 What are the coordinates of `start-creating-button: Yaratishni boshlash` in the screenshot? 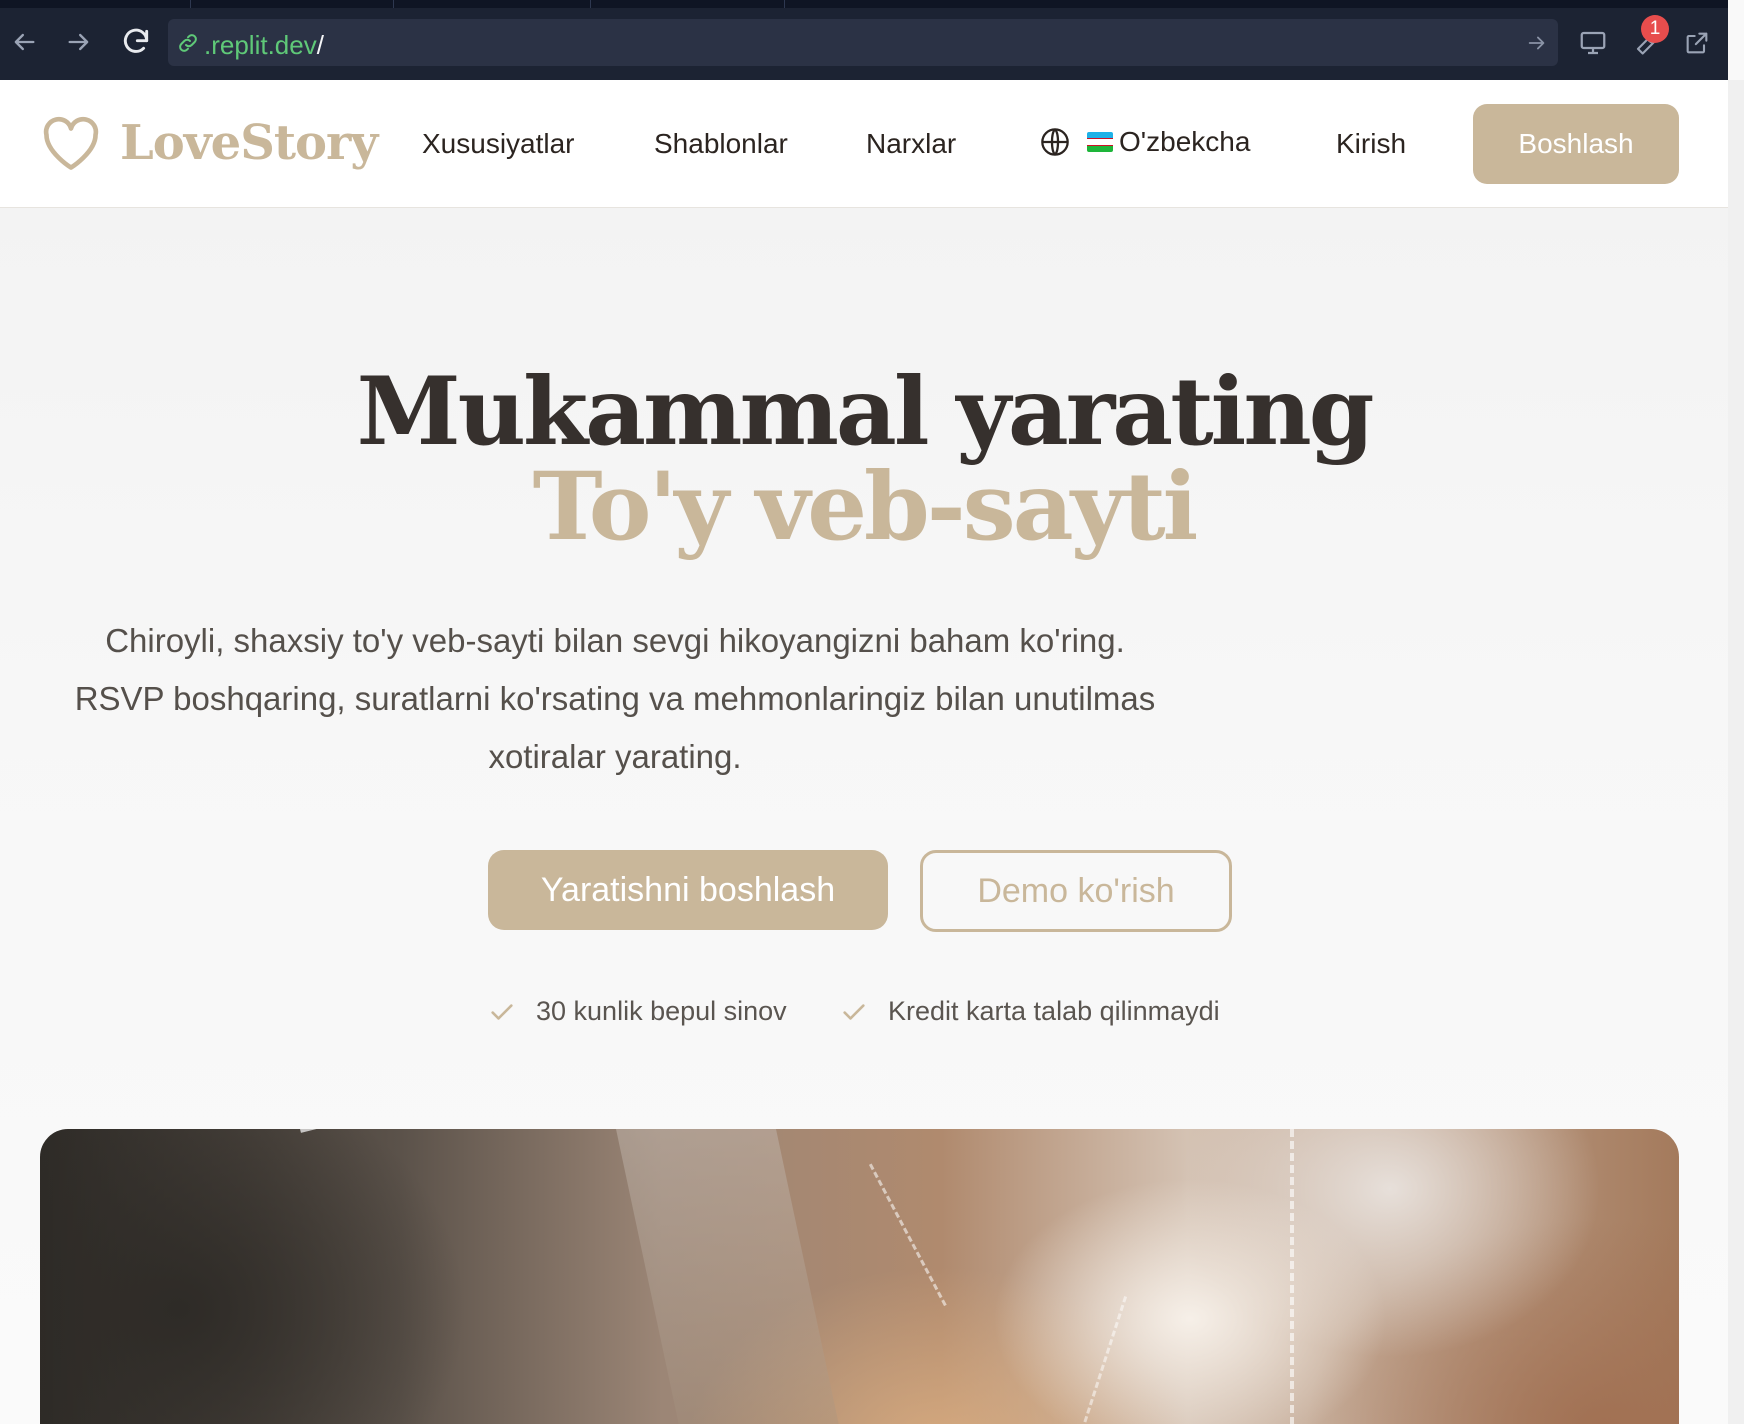 It's located at (688, 890).